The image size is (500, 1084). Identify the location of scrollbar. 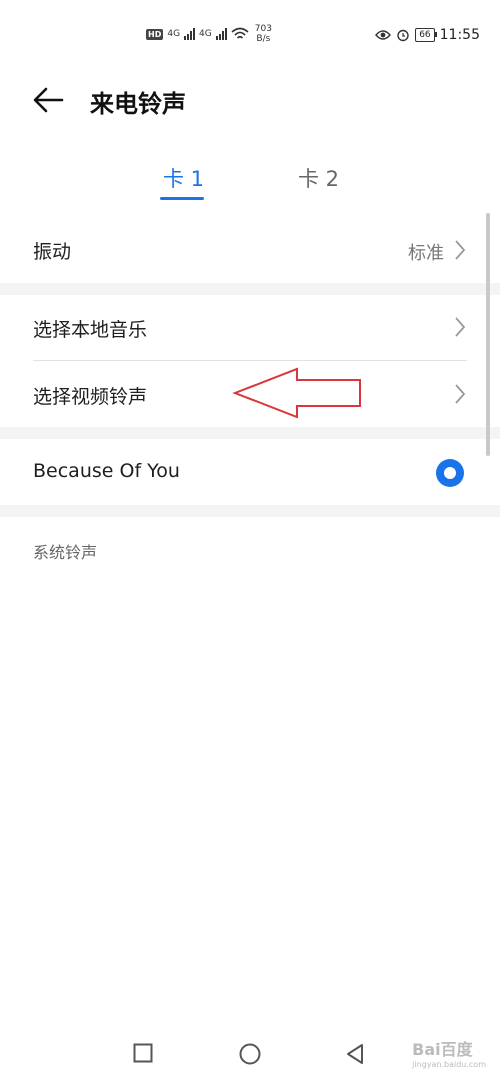
(488, 334).